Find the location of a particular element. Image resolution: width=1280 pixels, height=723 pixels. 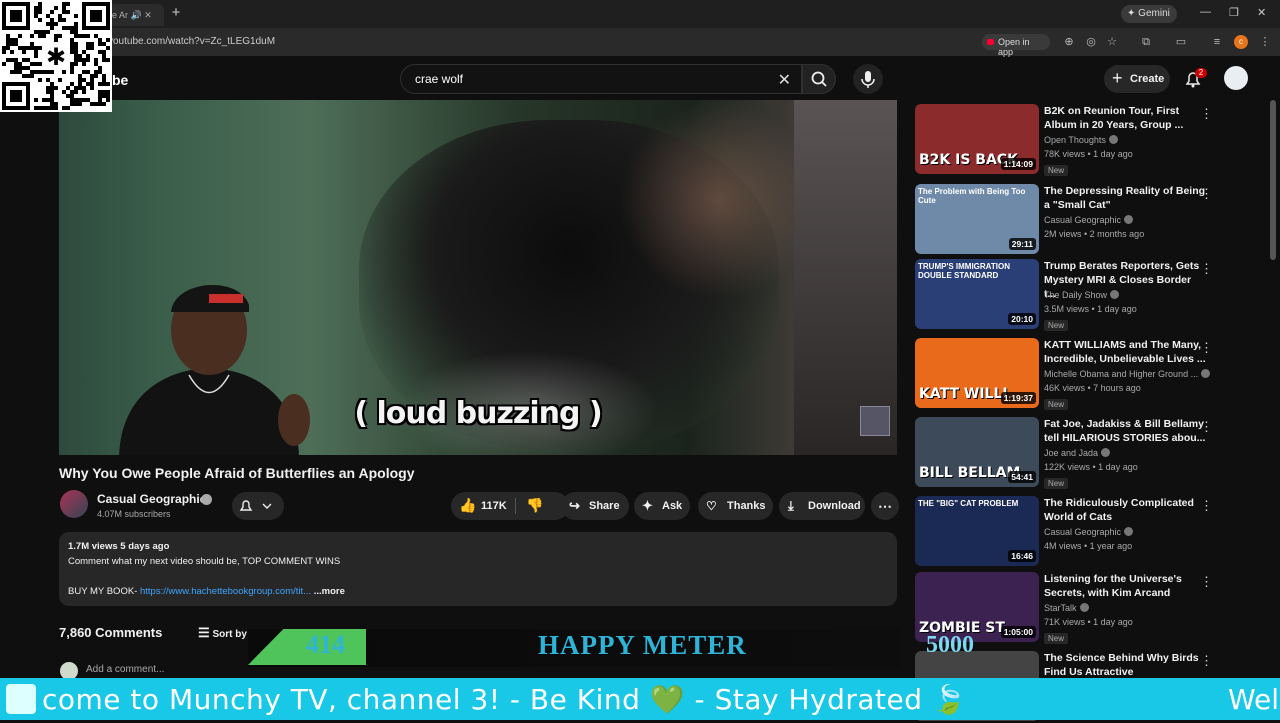

share-icon: ↪ is located at coordinates (574, 505).